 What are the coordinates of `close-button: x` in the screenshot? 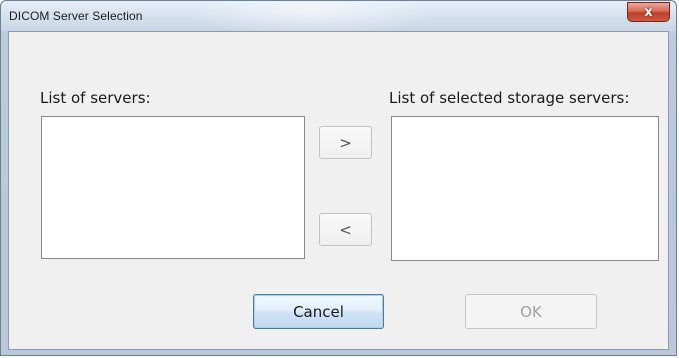 It's located at (648, 12).